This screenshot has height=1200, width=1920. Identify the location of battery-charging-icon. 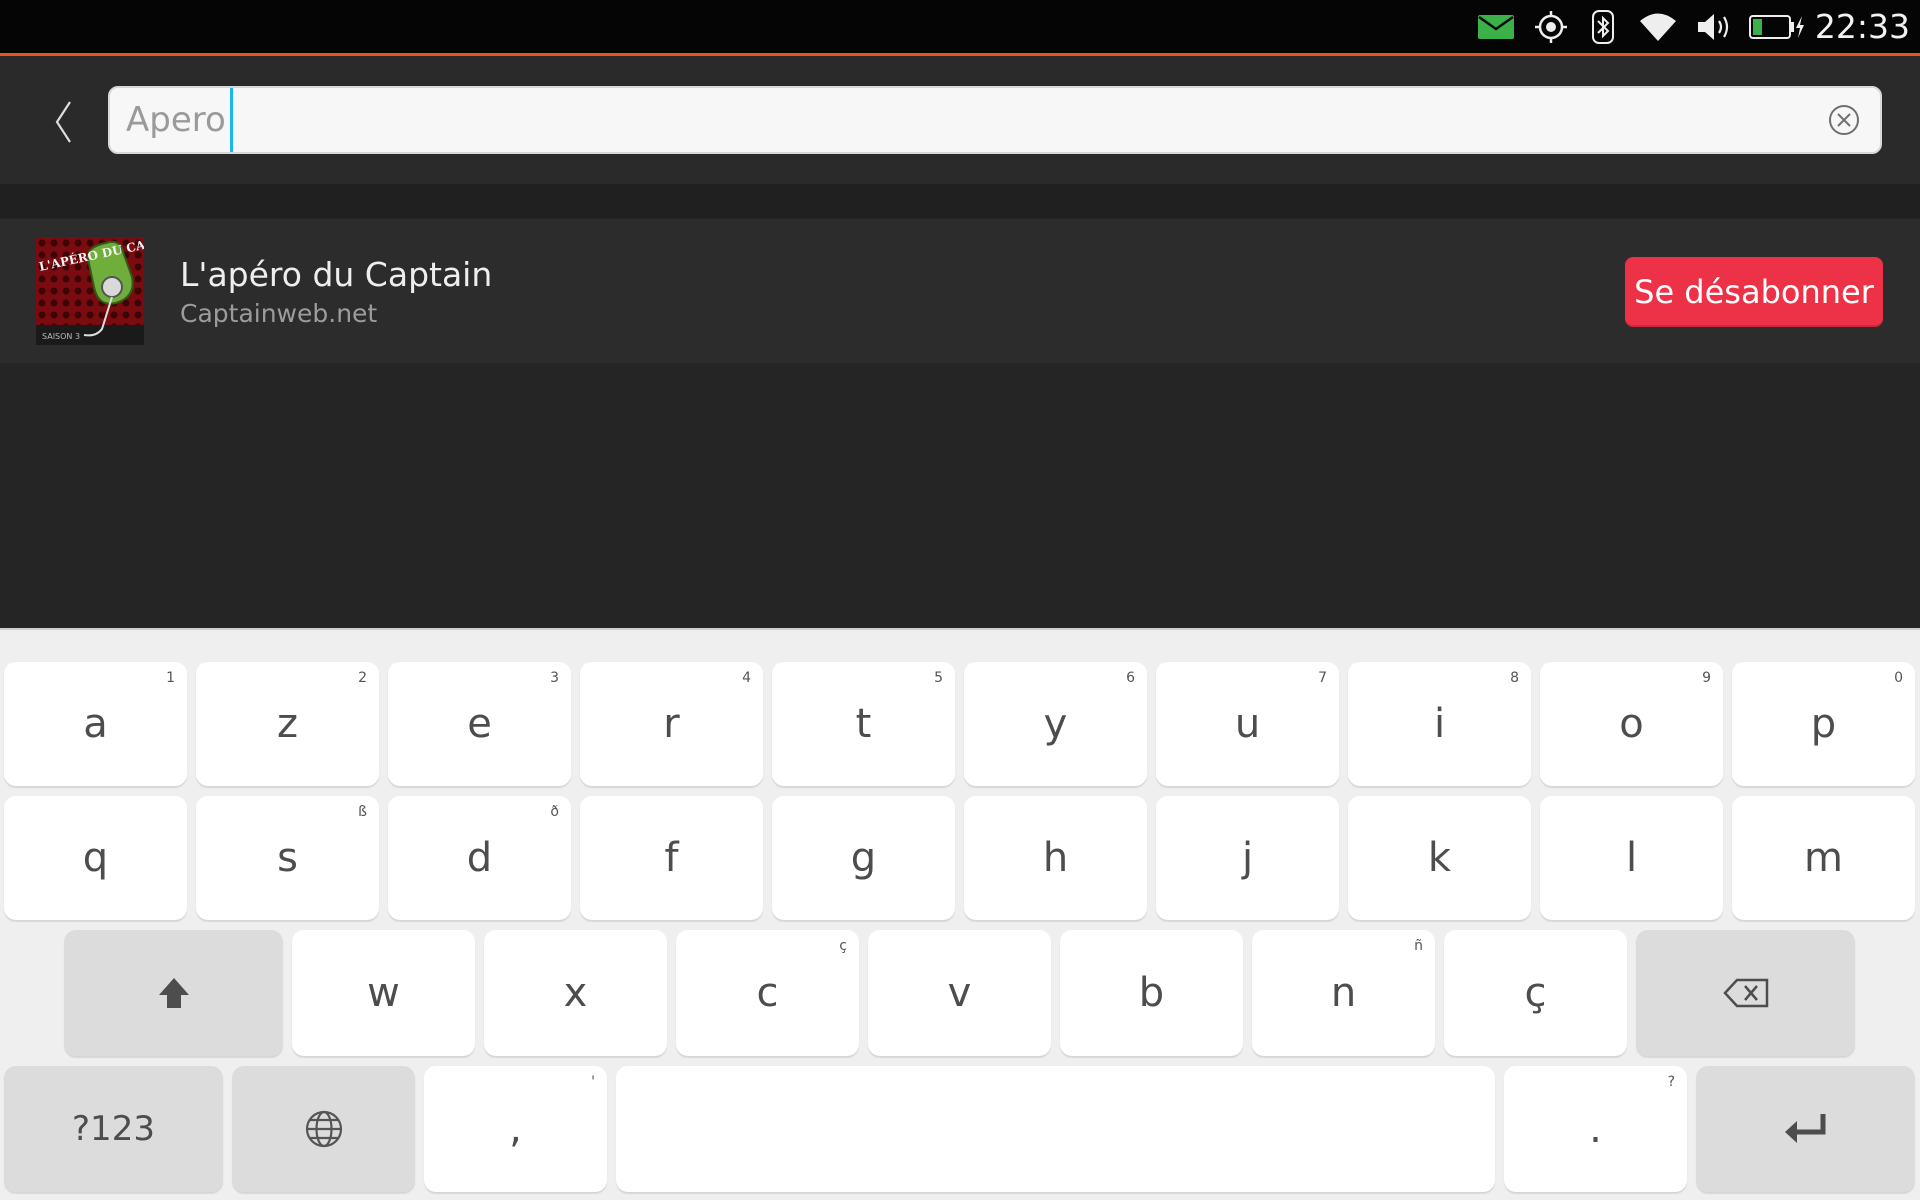
(1777, 27).